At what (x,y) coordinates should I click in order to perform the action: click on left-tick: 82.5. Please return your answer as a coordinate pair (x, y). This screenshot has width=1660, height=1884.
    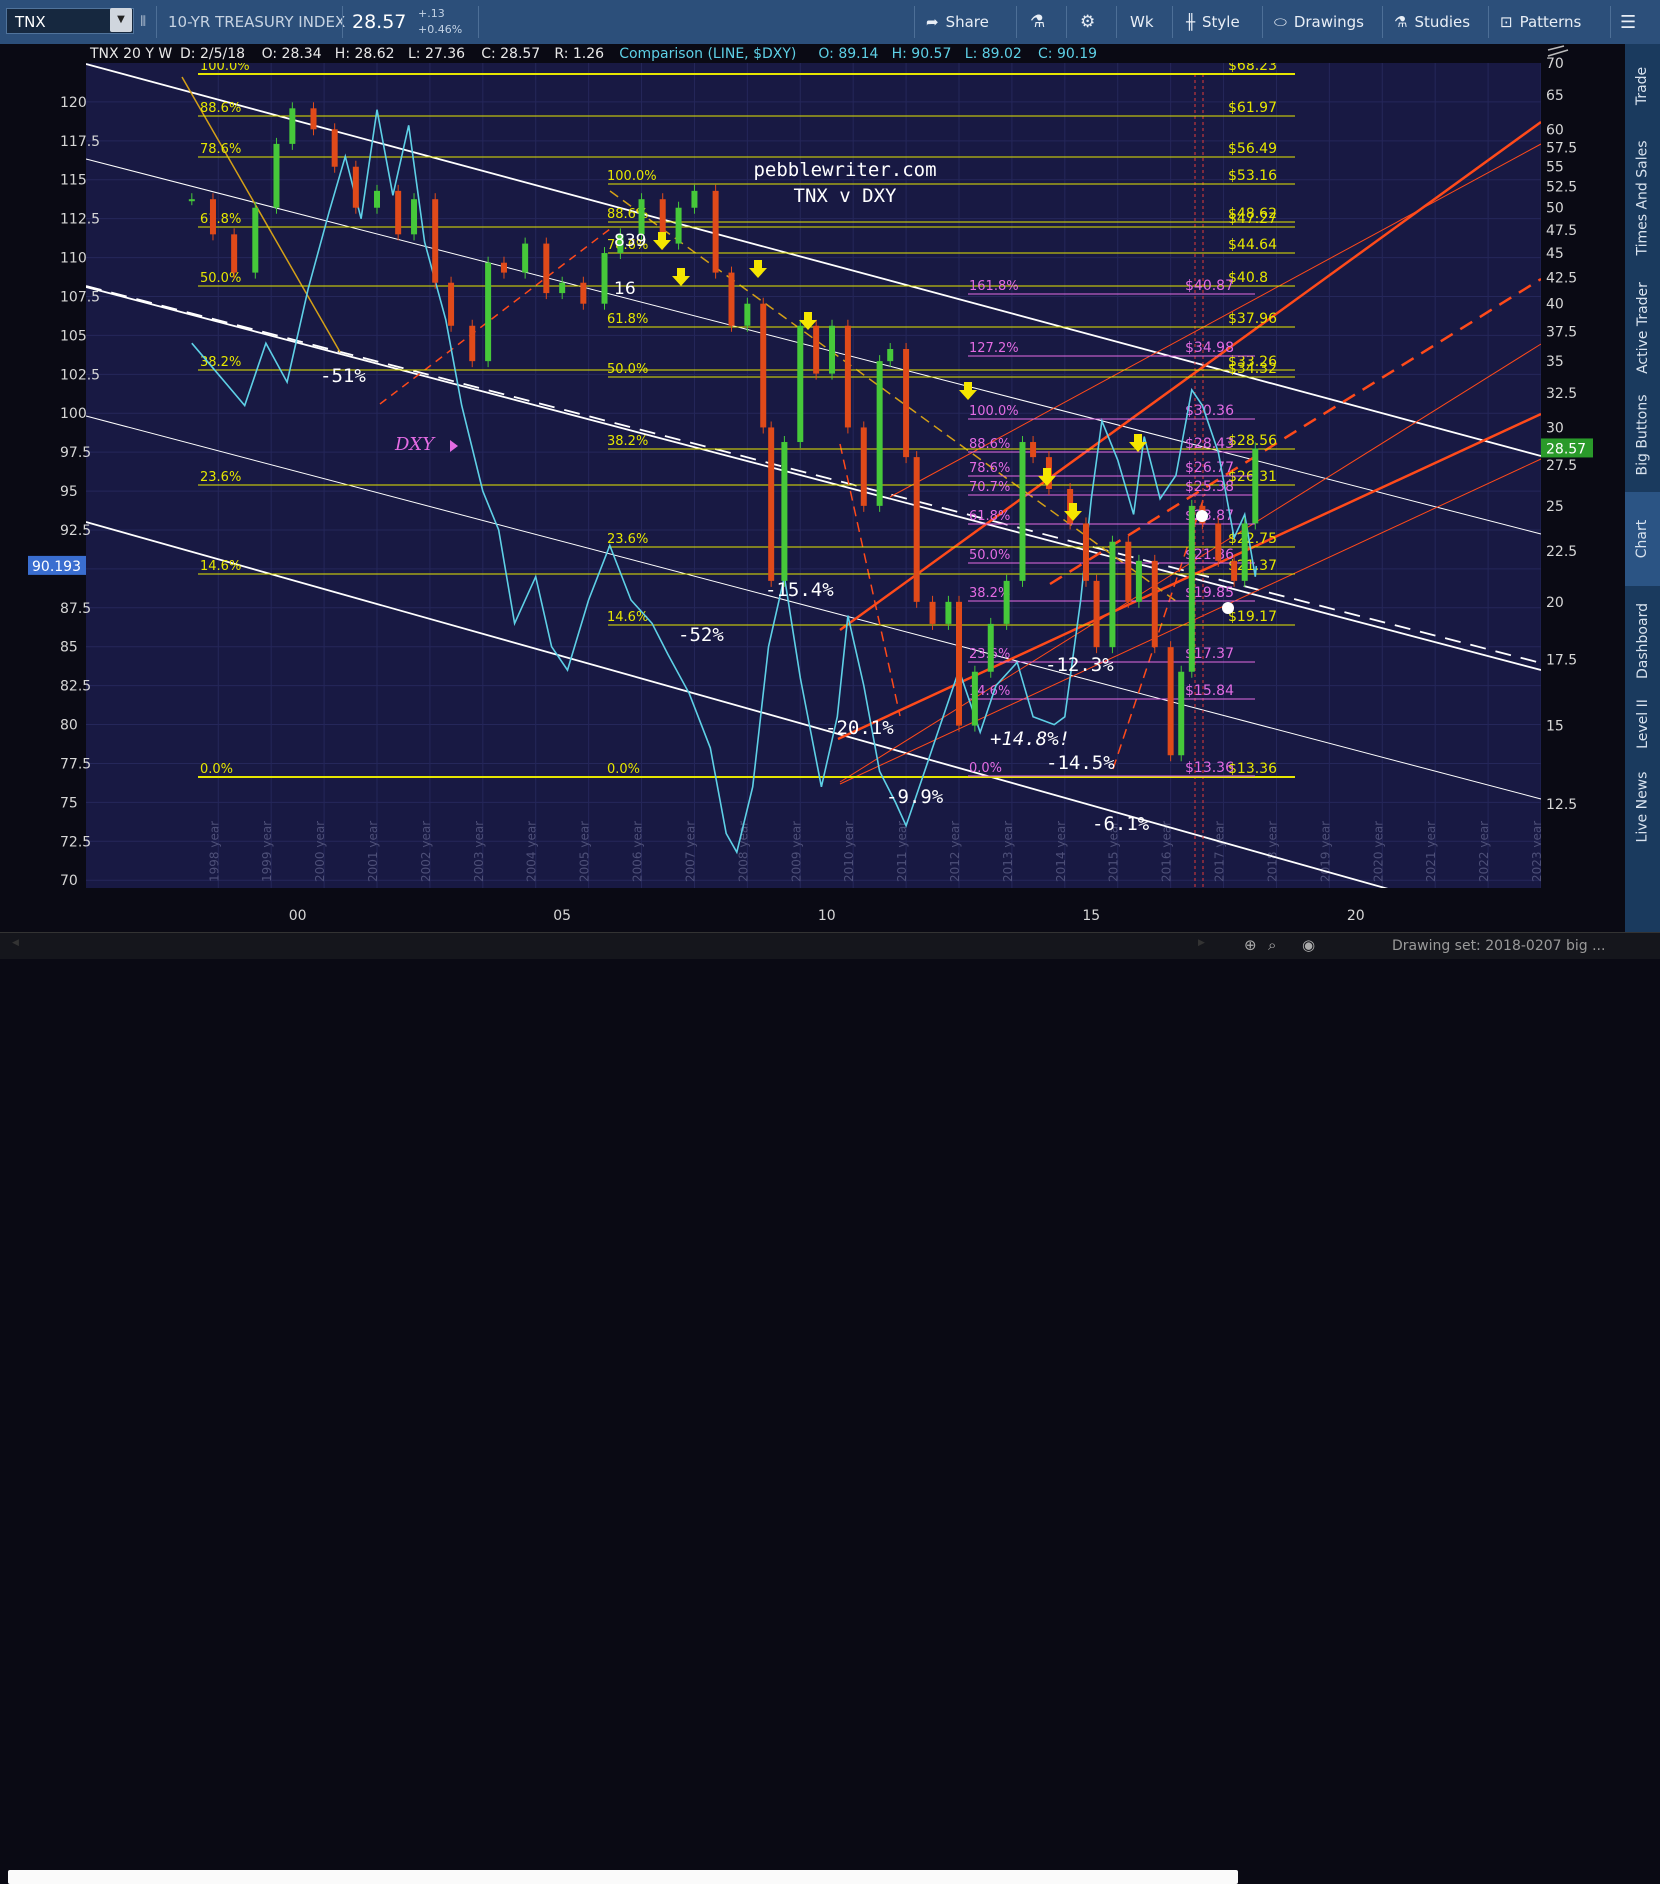
    Looking at the image, I should click on (75, 687).